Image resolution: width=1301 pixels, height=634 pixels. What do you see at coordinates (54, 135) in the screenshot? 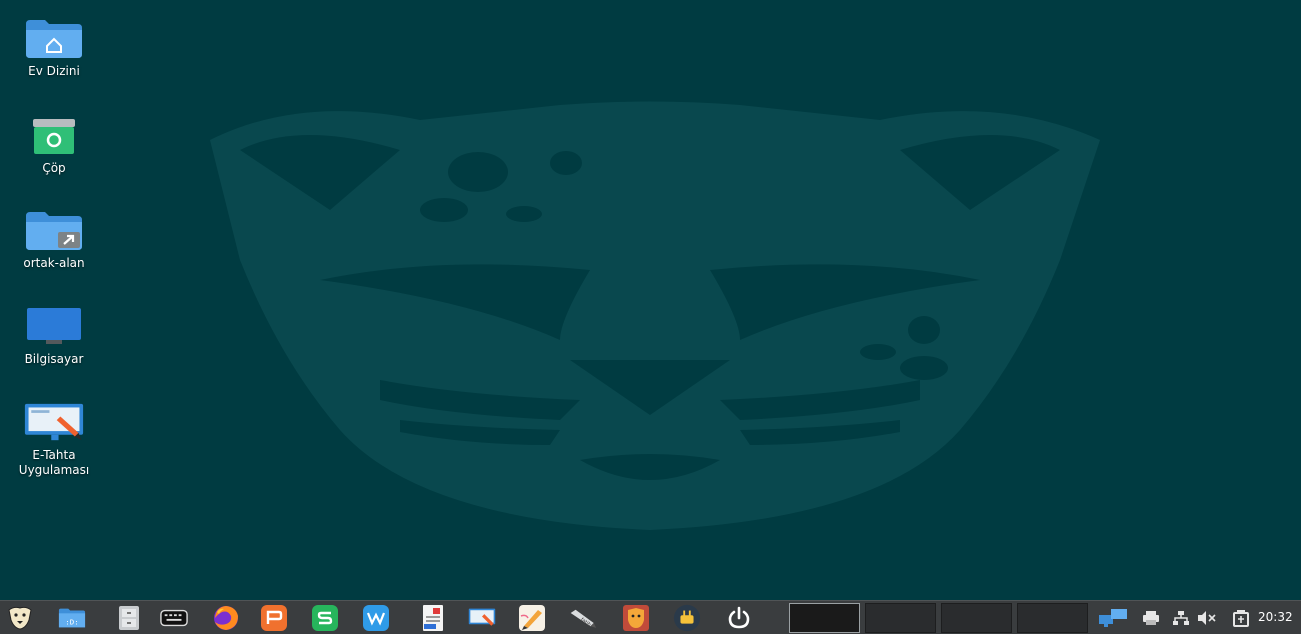
I see `trash-icon` at bounding box center [54, 135].